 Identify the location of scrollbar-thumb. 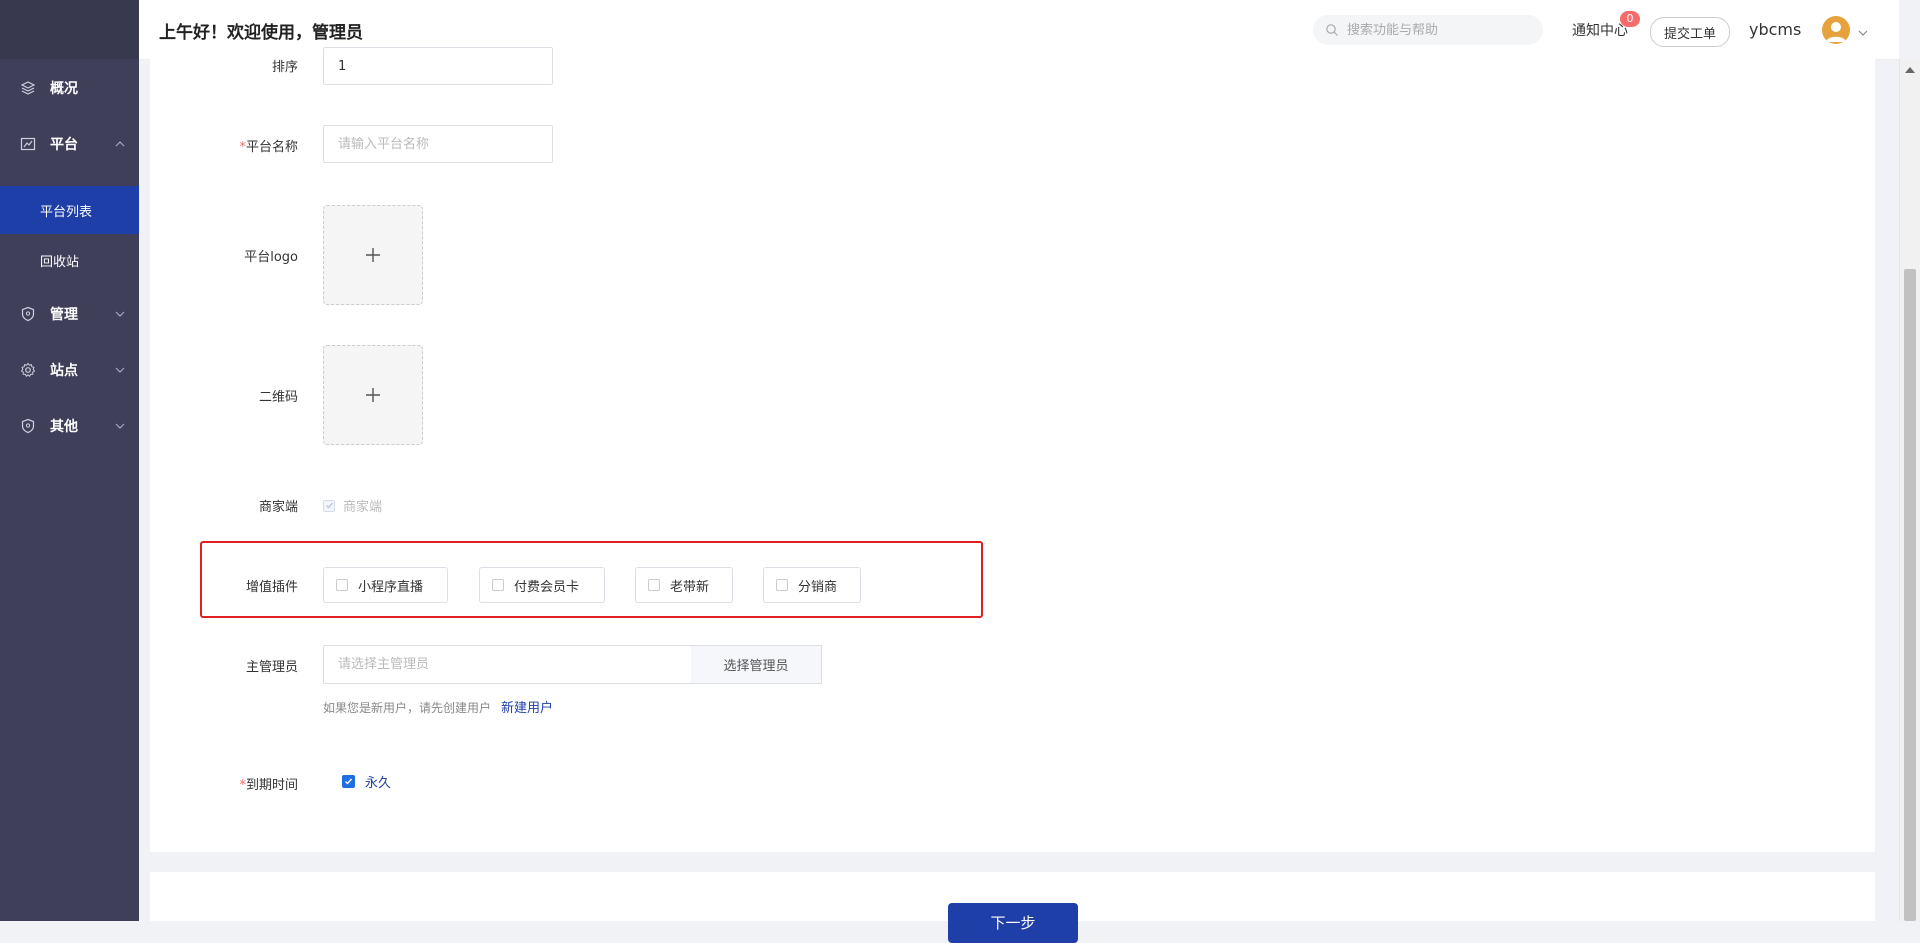
(1910, 595).